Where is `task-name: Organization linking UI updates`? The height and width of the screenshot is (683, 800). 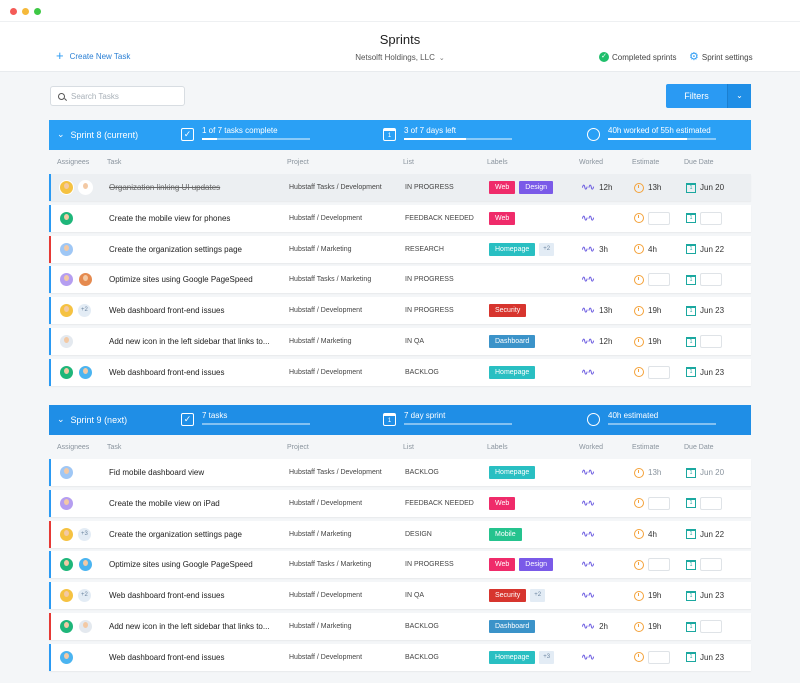 task-name: Organization linking UI updates is located at coordinates (164, 187).